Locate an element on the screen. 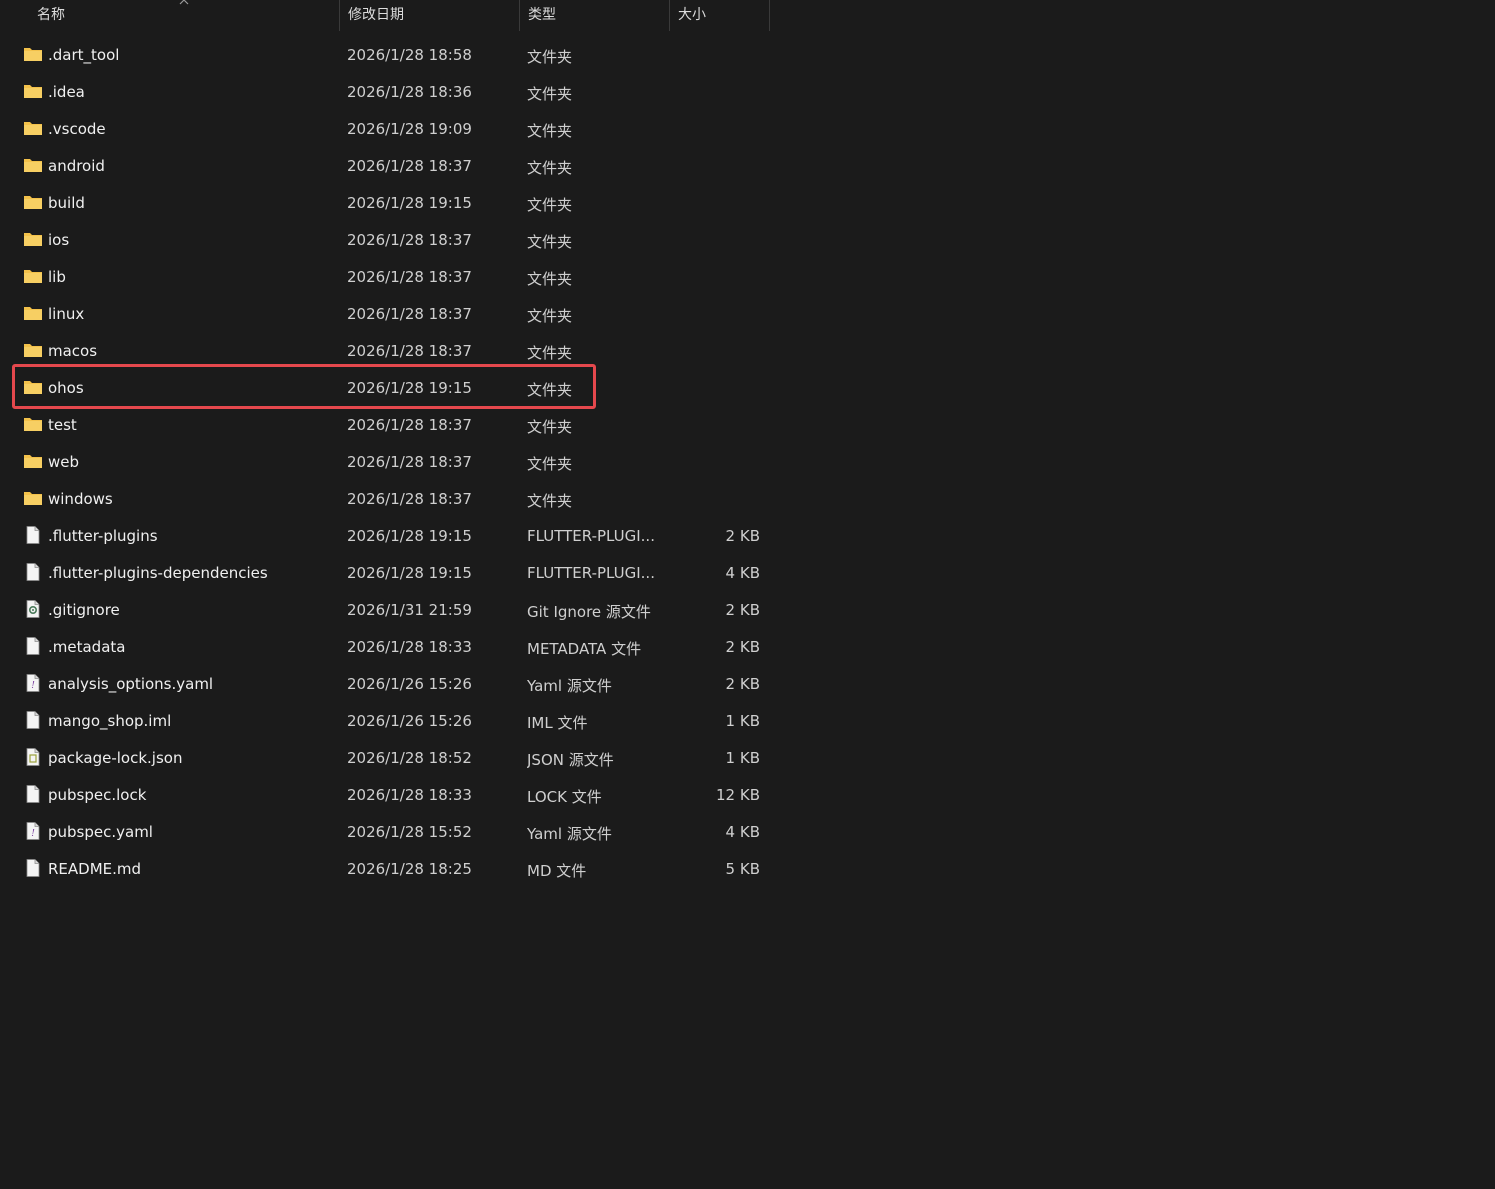 The image size is (1495, 1189). file-modified-date: 2026/1/28 18:52 is located at coordinates (409, 758).